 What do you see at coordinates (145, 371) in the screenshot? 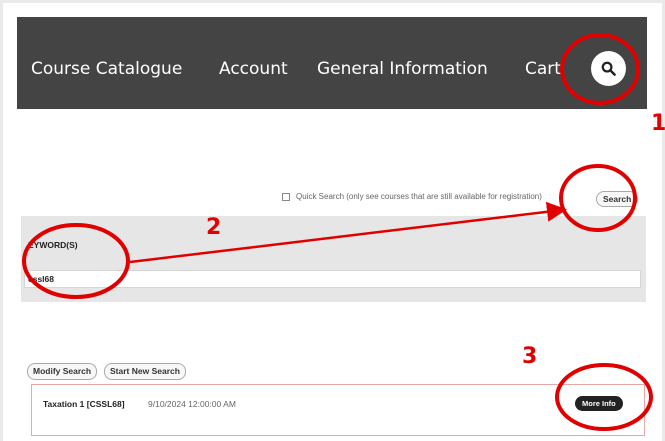
I see `start-new-search-button: Start New Search` at bounding box center [145, 371].